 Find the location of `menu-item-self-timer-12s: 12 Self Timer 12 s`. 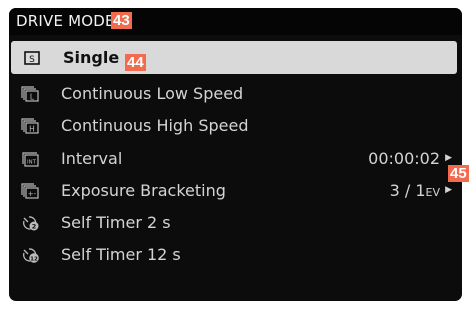

menu-item-self-timer-12s: 12 Self Timer 12 s is located at coordinates (235, 254).